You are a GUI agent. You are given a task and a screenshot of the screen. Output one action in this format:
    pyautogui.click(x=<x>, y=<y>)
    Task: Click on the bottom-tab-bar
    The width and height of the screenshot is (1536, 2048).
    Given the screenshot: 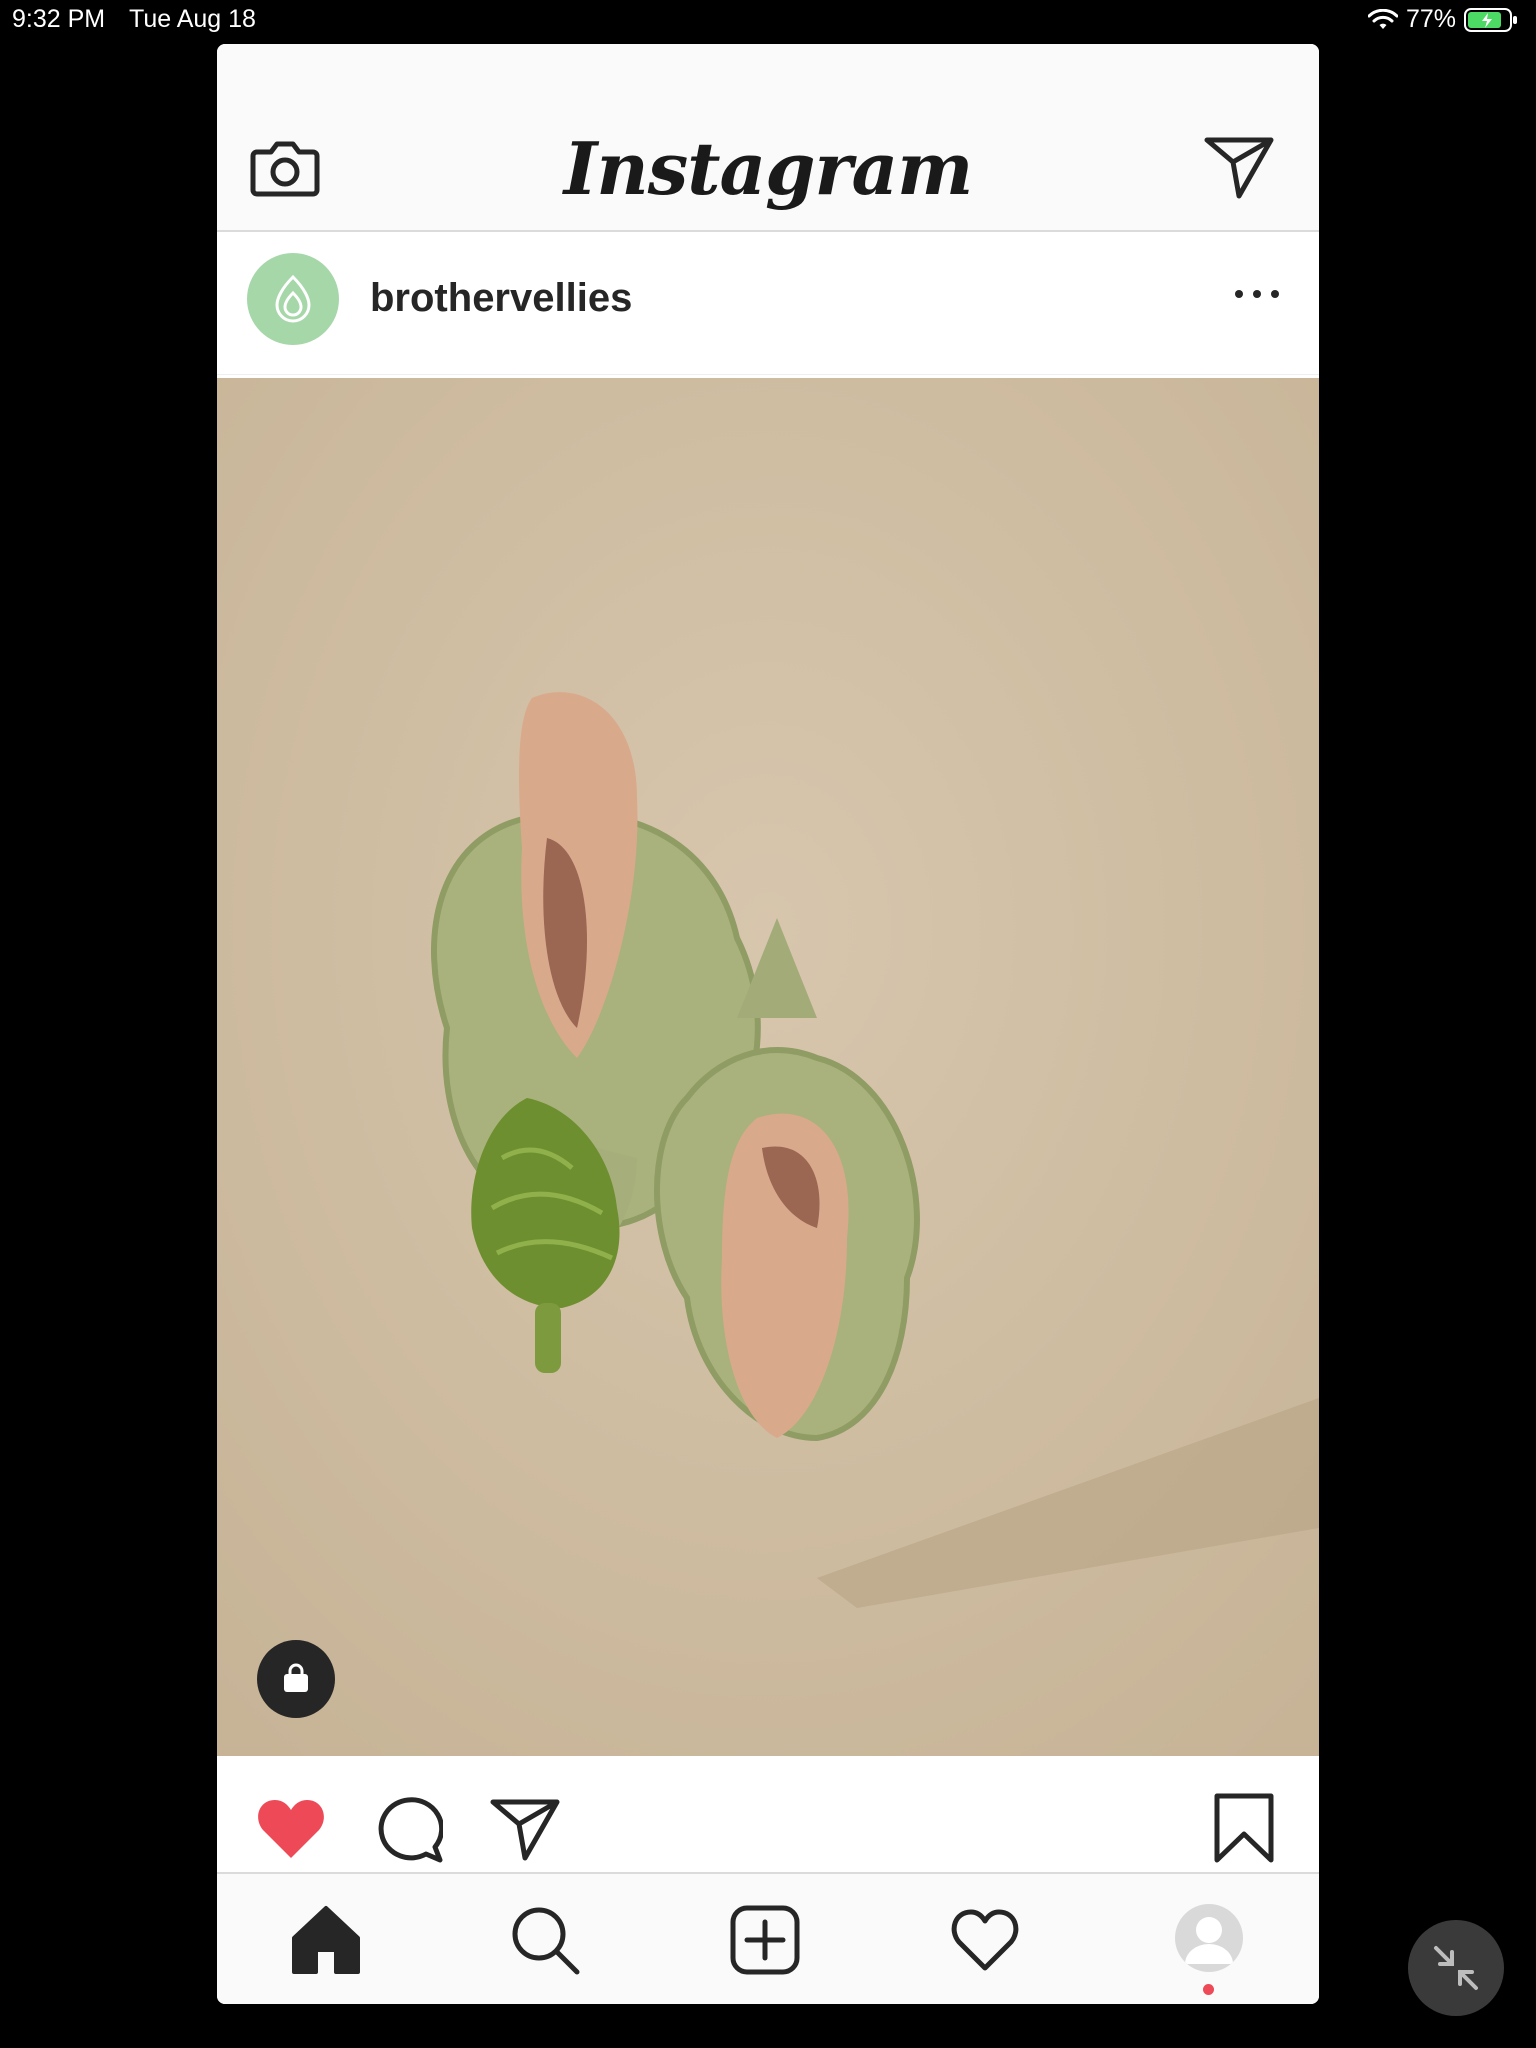 What is the action you would take?
    pyautogui.click(x=768, y=1938)
    